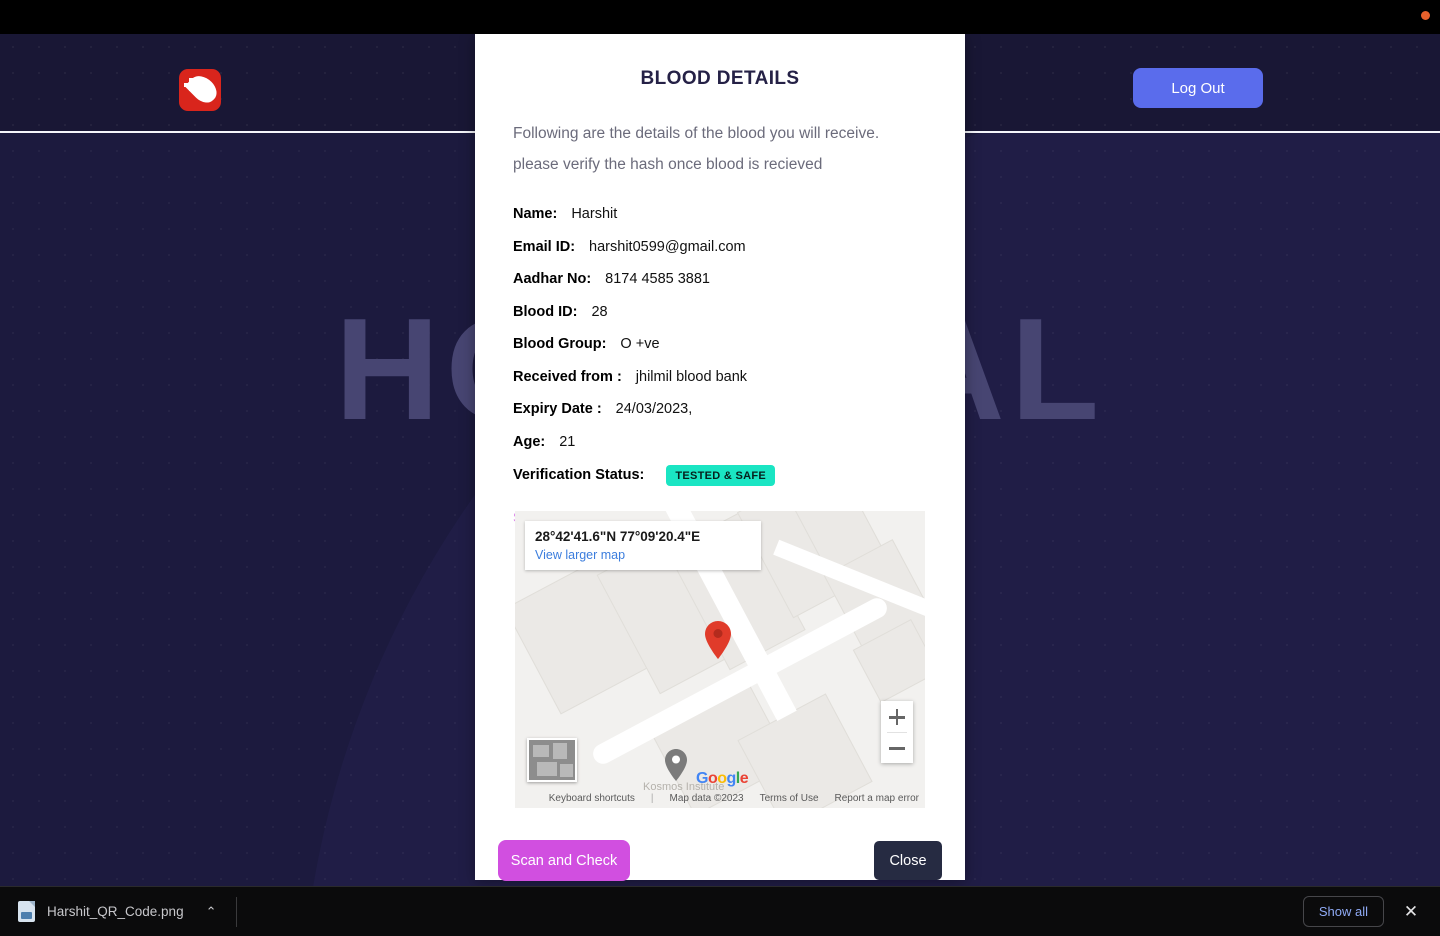  I want to click on detail-value: 24/03/2023,, so click(654, 409).